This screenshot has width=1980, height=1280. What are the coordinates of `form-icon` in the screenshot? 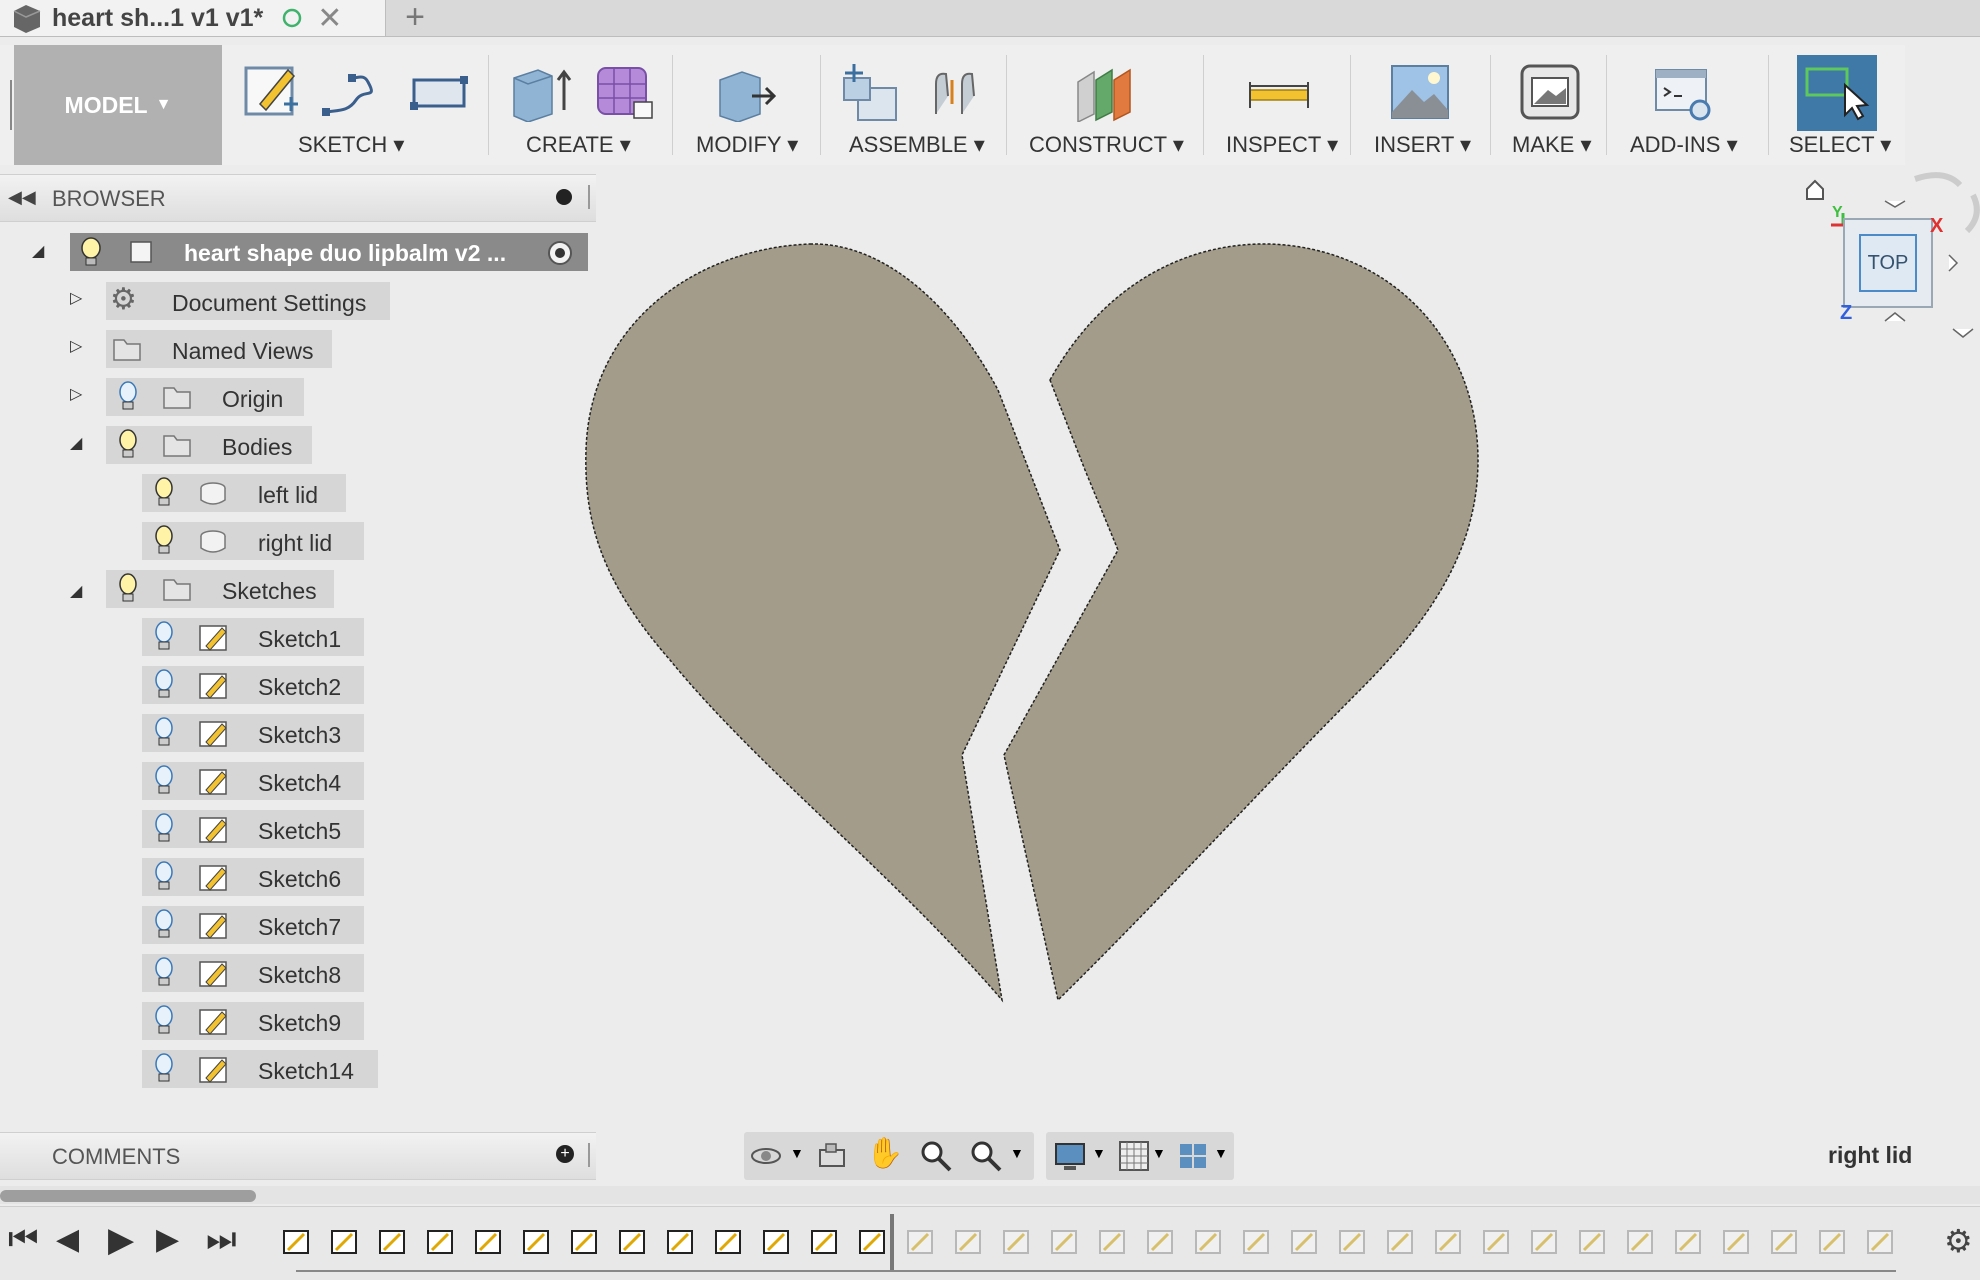 It's located at (622, 91).